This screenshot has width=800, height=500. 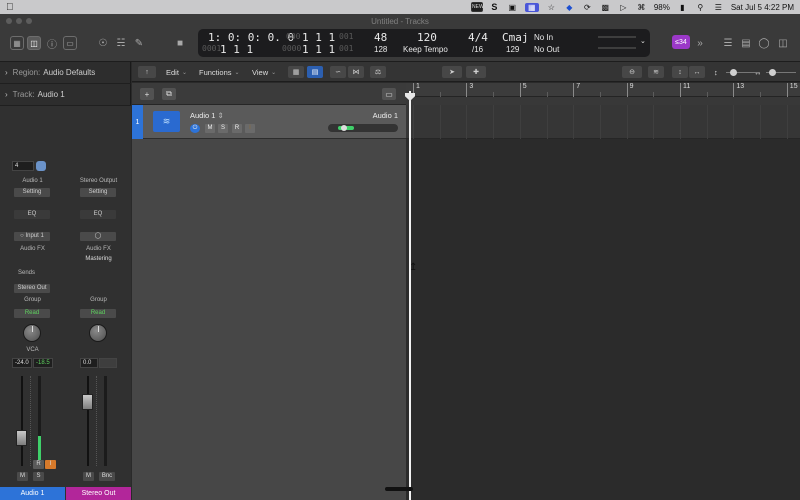 I want to click on vertical-zoom-icon: ↕, so click(x=680, y=72).